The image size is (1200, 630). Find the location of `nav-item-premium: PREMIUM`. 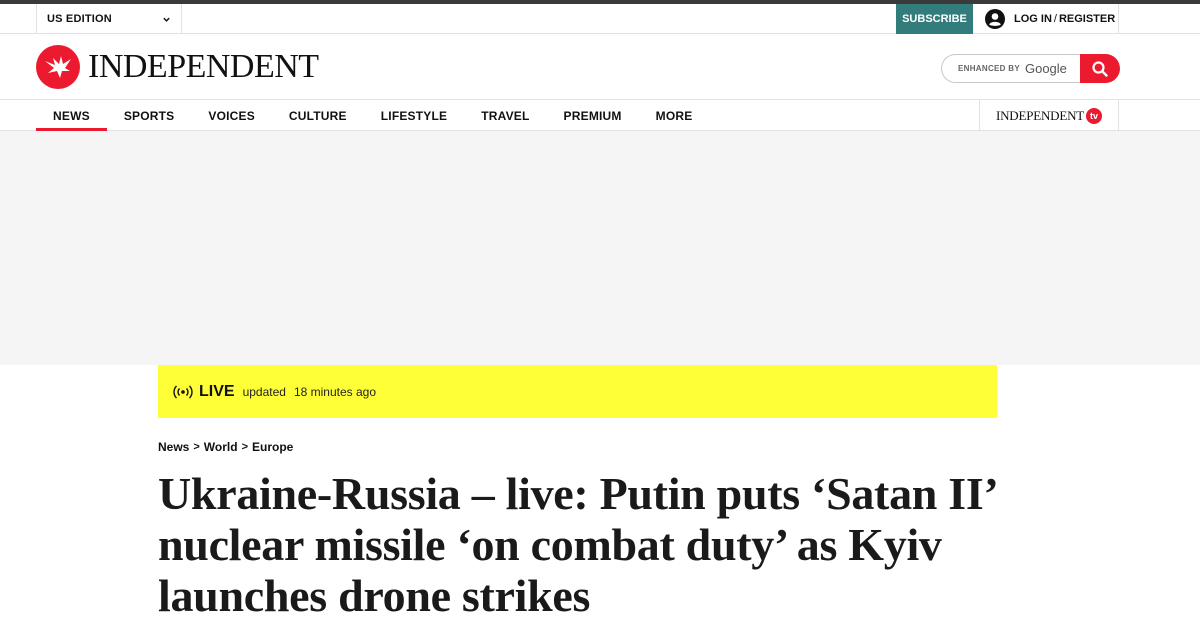

nav-item-premium: PREMIUM is located at coordinates (593, 115).